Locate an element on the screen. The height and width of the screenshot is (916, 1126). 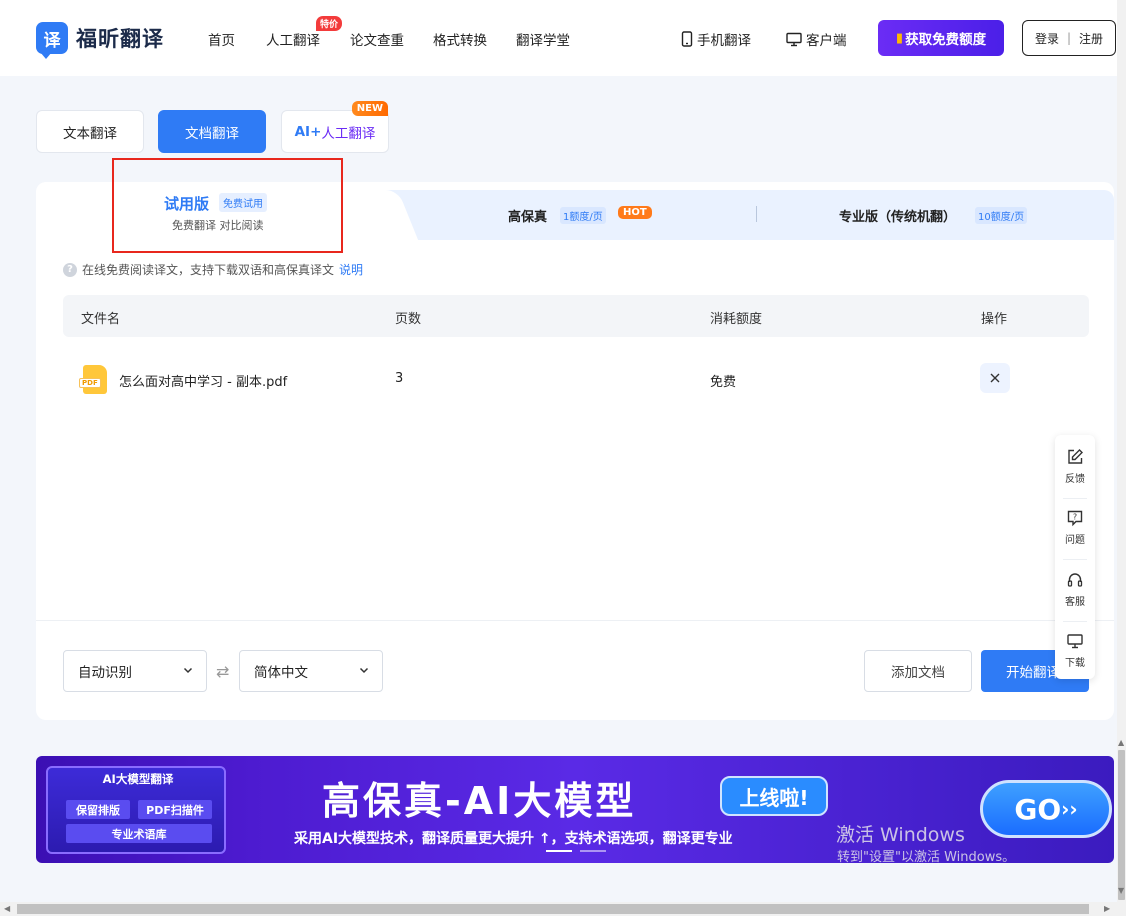
target-language-value: 简体中文 is located at coordinates (281, 673).